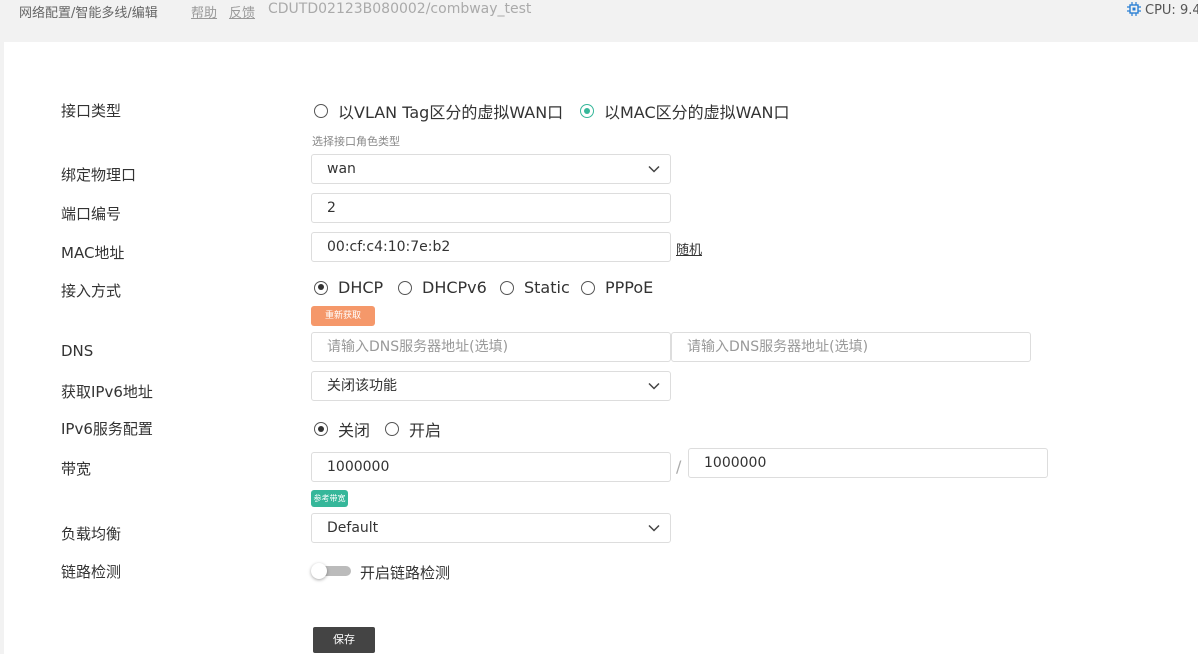 This screenshot has width=1198, height=654. I want to click on select-value: 关闭该功能, so click(362, 386).